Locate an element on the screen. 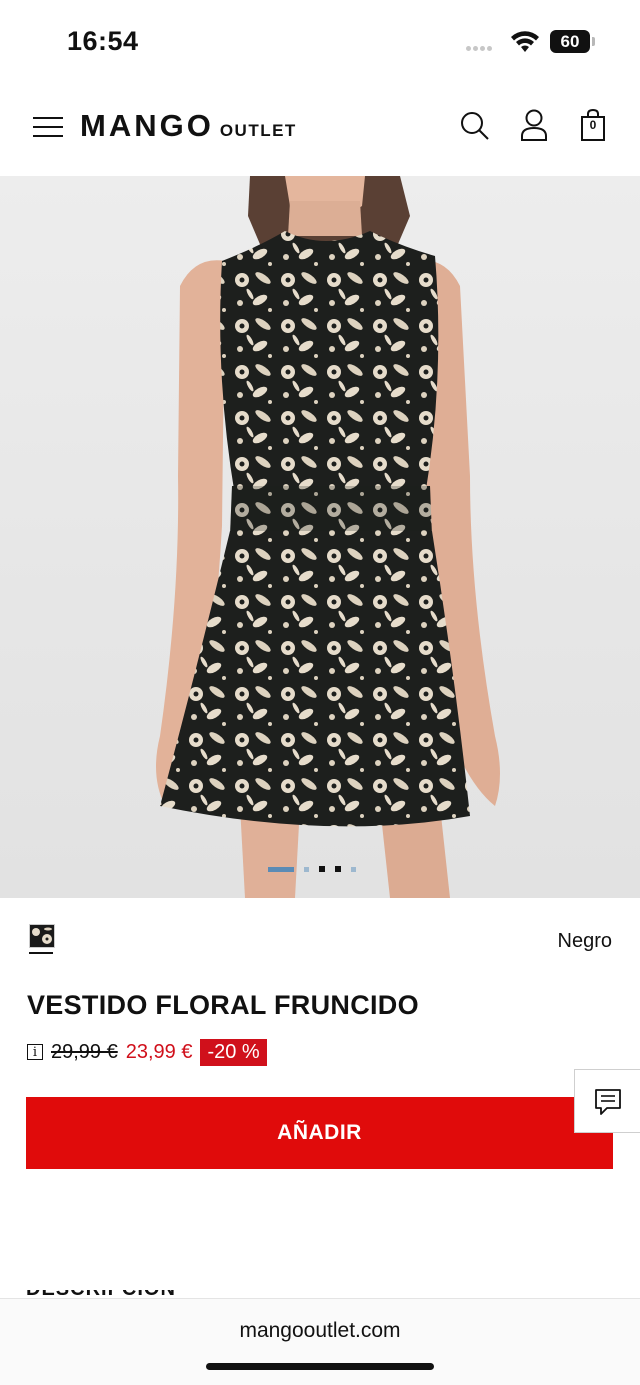  browser-address-bar: mangooutlet.com is located at coordinates (320, 1341).